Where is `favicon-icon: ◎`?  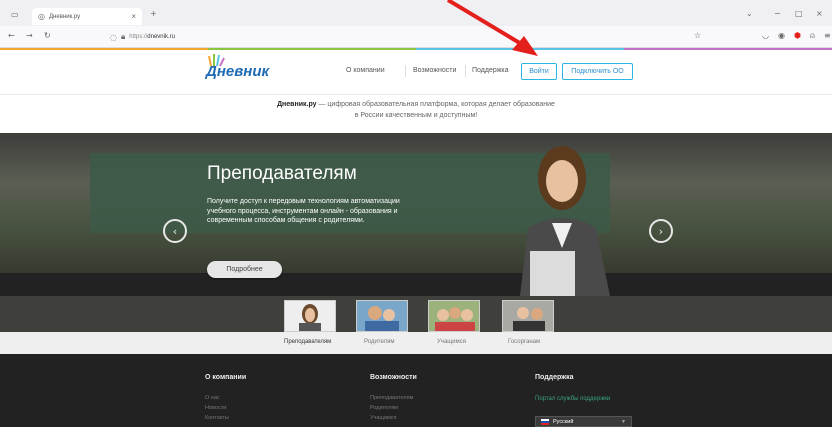
favicon-icon: ◎ is located at coordinates (41, 16).